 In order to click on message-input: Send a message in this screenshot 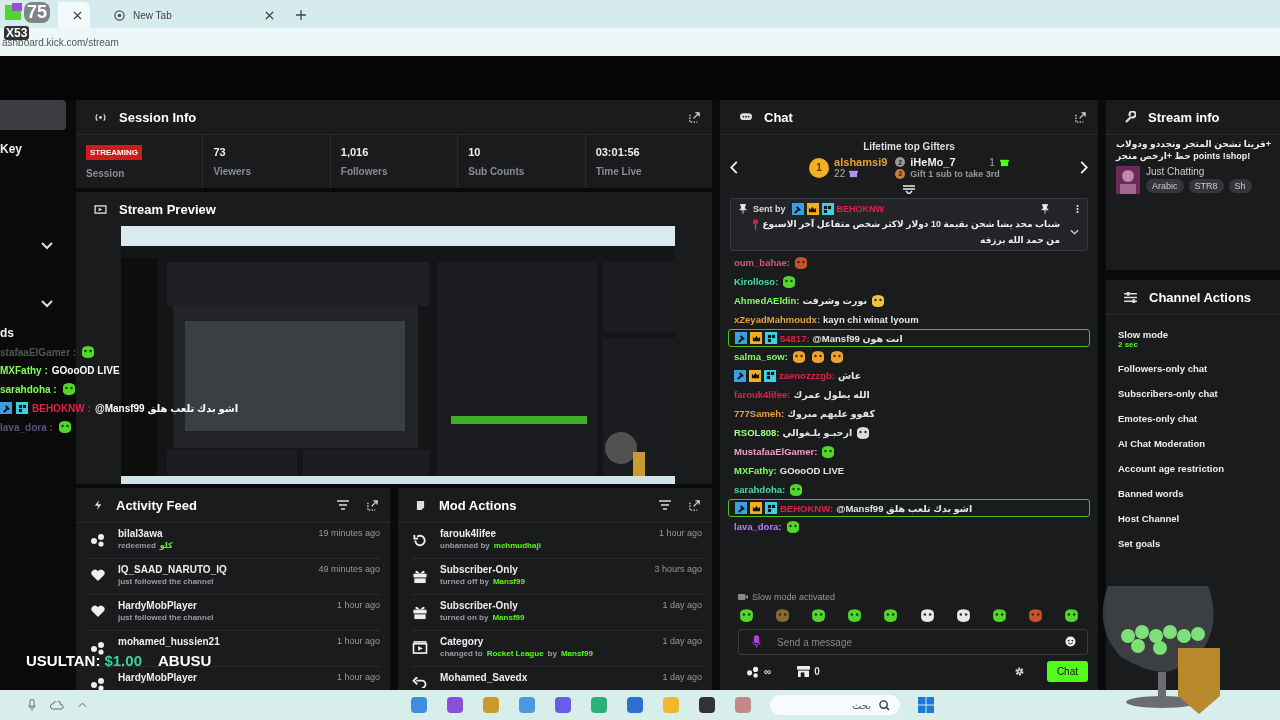, I will do `click(913, 642)`.